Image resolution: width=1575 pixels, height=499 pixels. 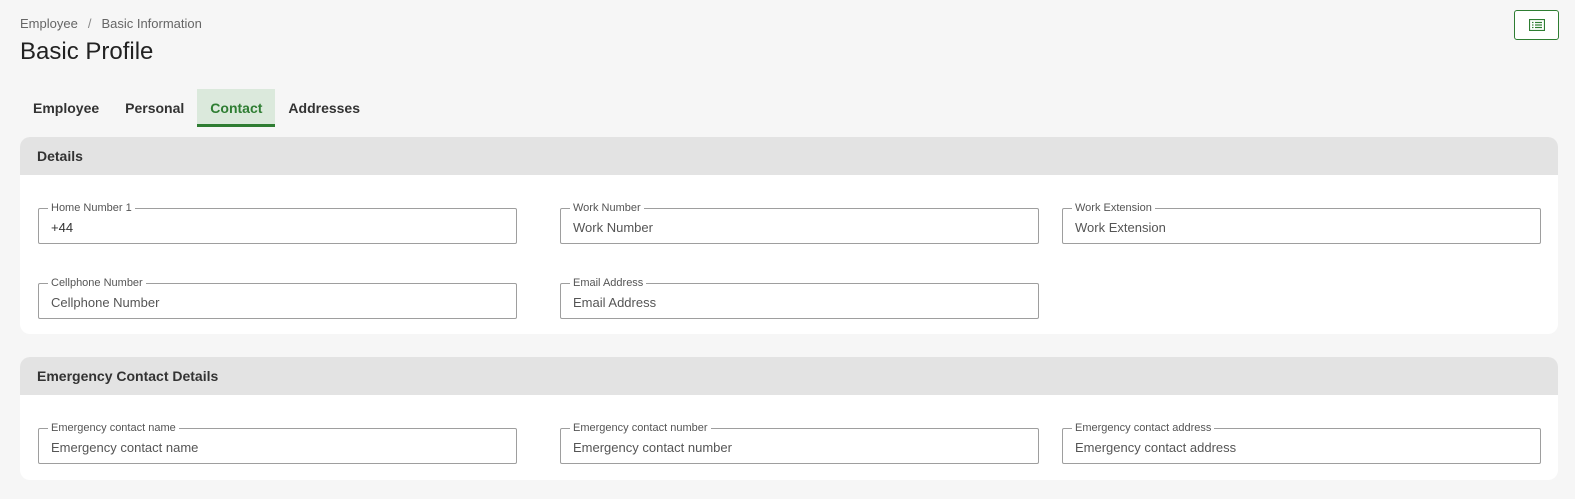 I want to click on work-extension-field: Work Extension, so click(x=1301, y=222).